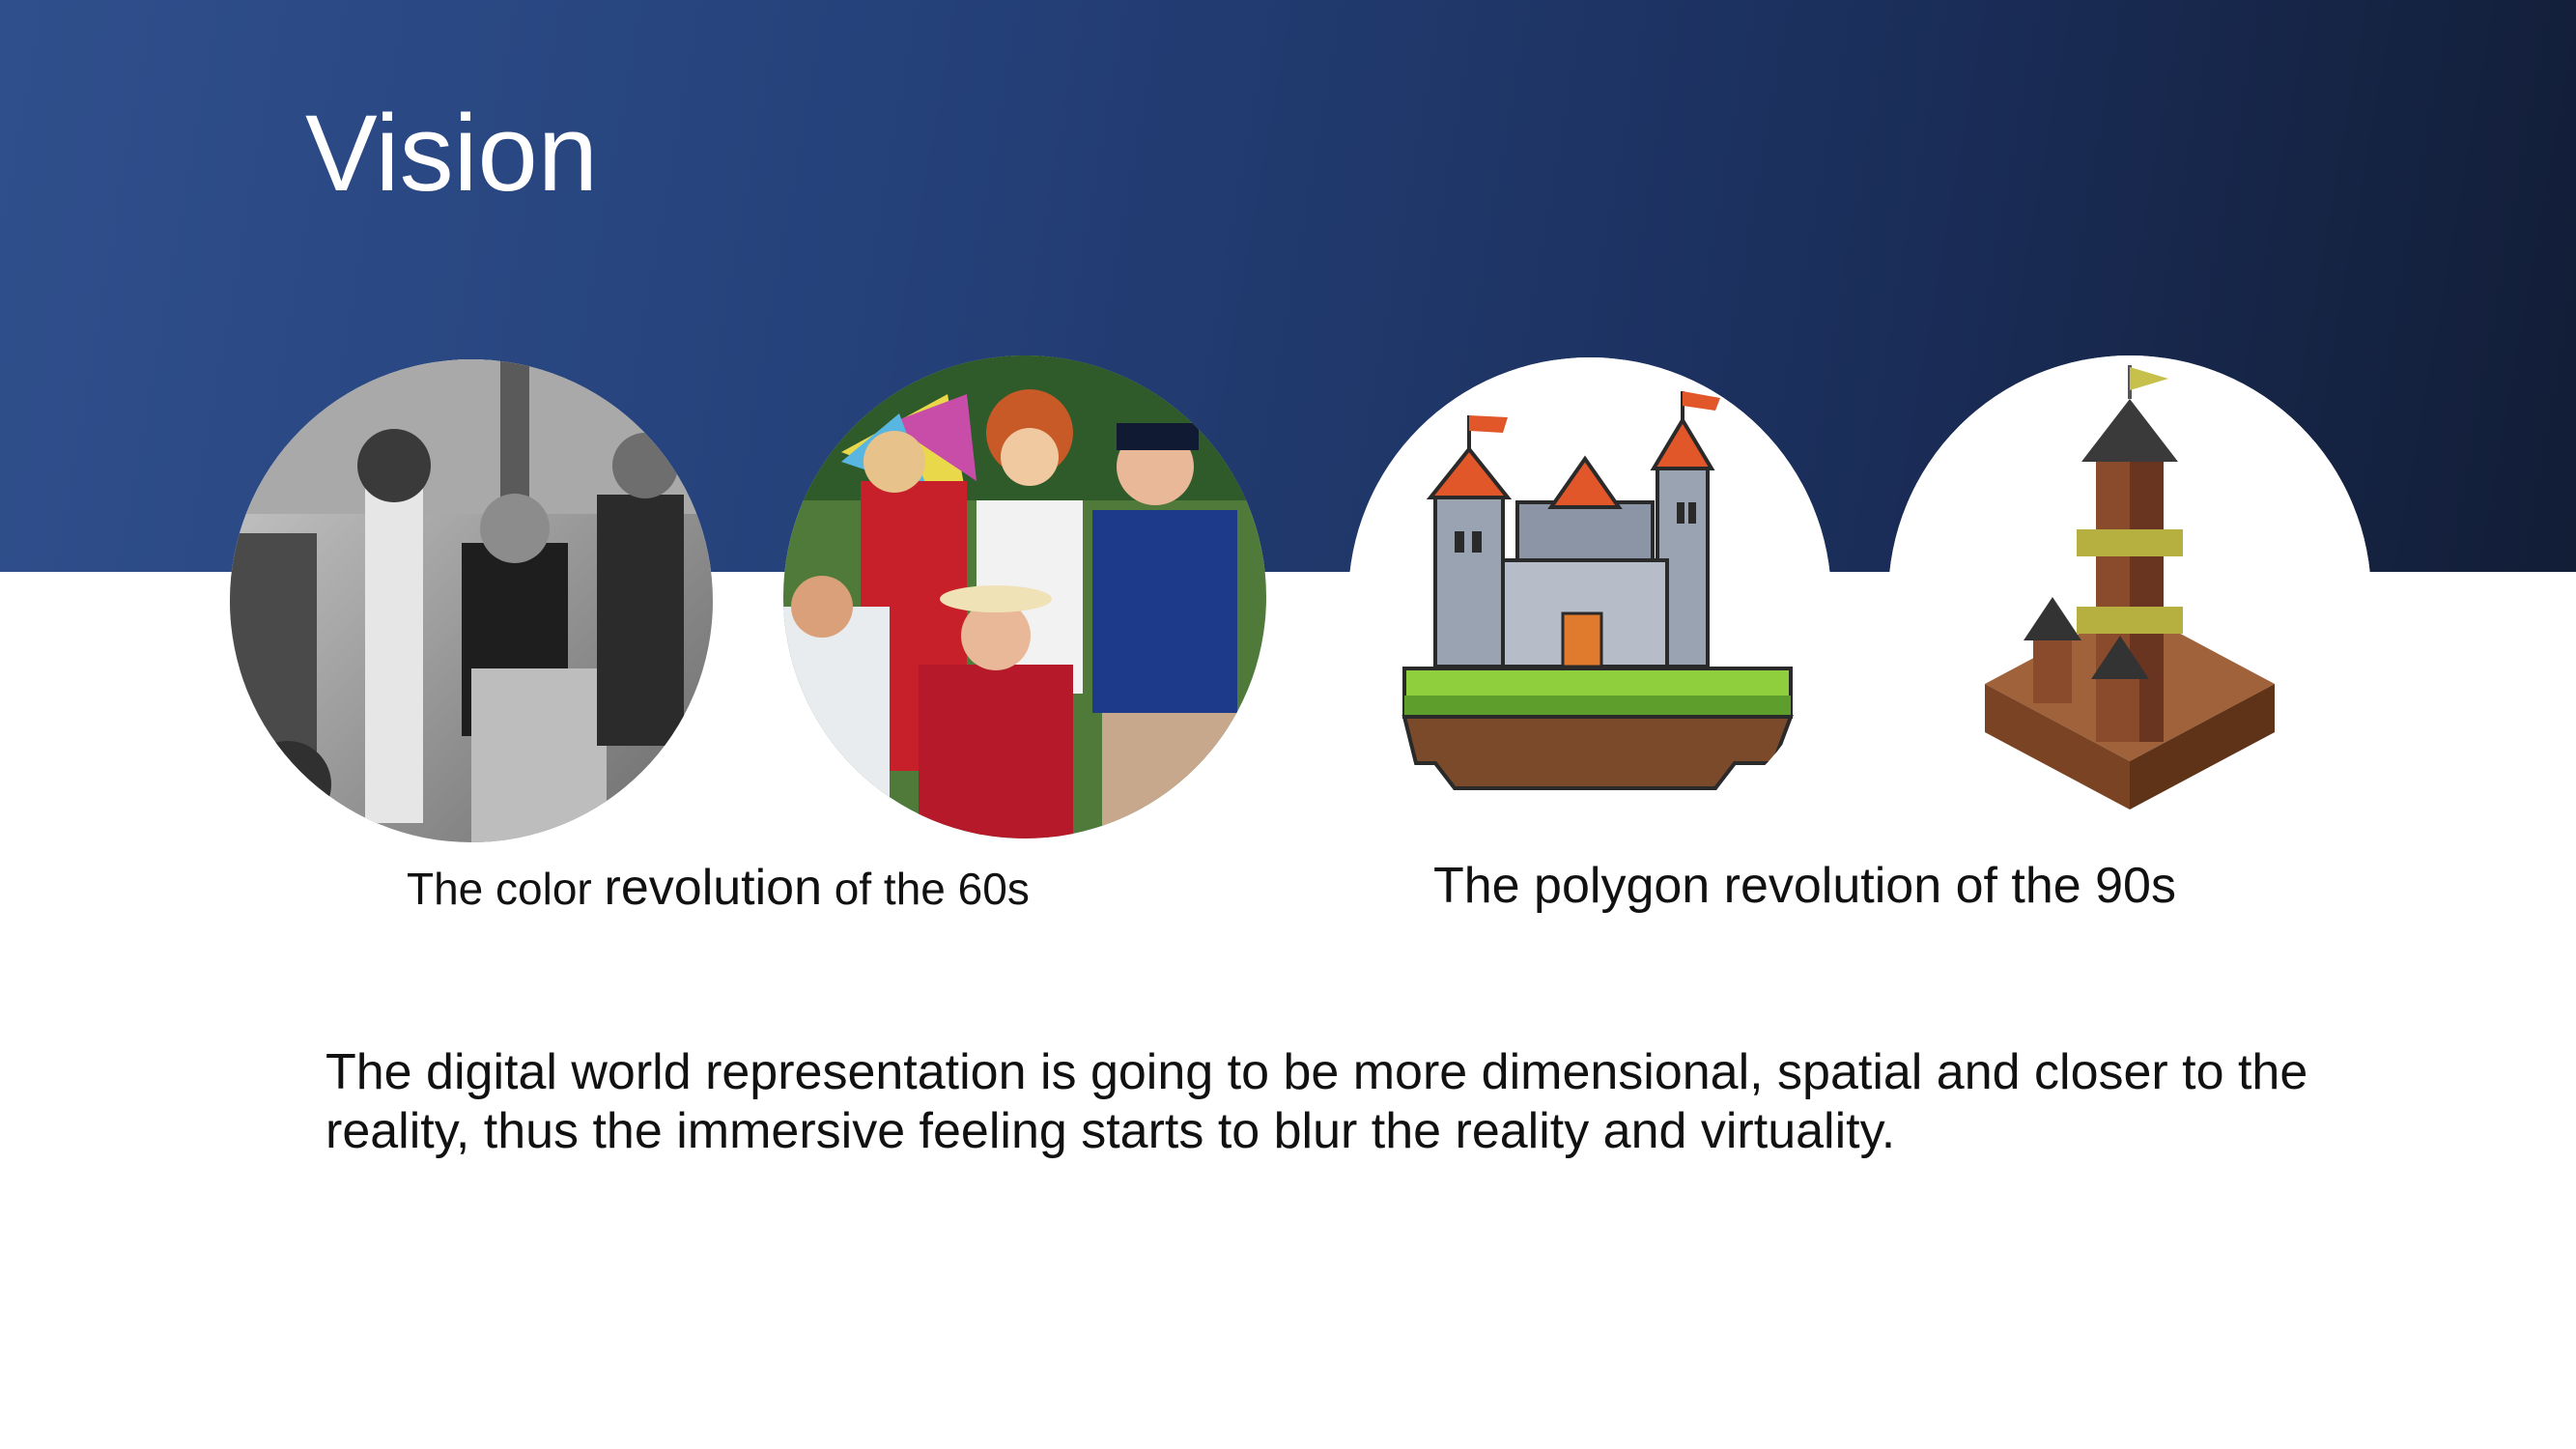 This screenshot has height=1449, width=2576. I want to click on caption-color-revolution: The color revolution of the 60s, so click(718, 888).